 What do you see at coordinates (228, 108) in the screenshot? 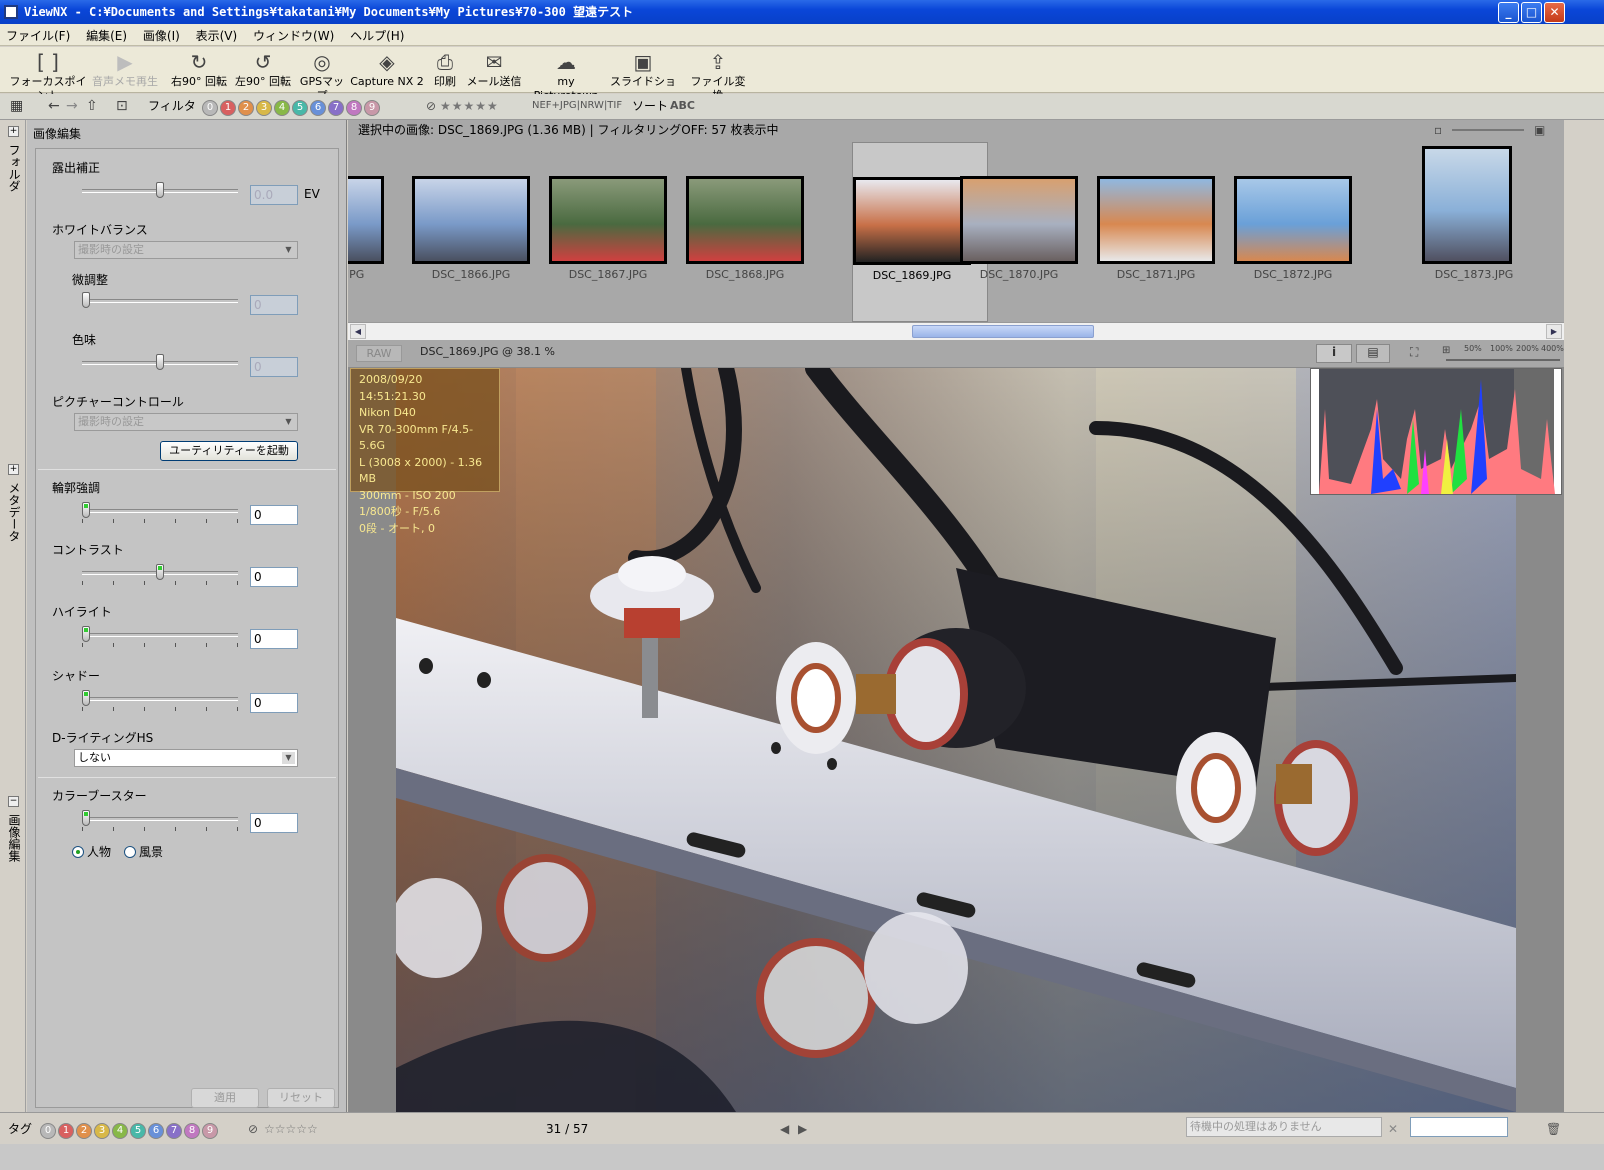
I see `label-filter-1: 1` at bounding box center [228, 108].